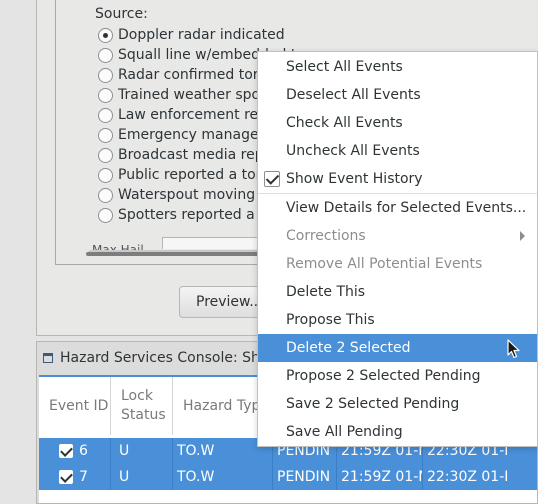 The height and width of the screenshot is (504, 538). Describe the element at coordinates (397, 151) in the screenshot. I see `menu-item-uncheck-all: Uncheck All Events` at that location.